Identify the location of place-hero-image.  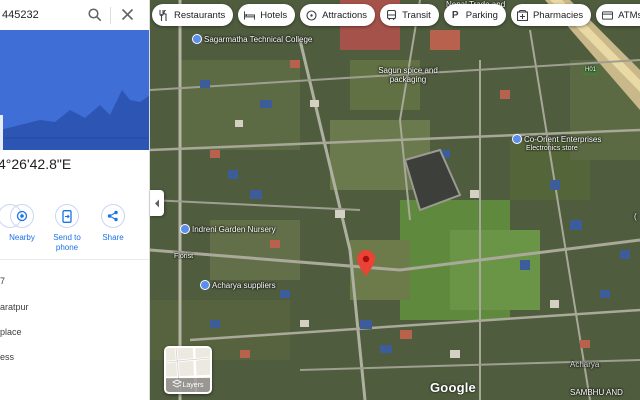
(74, 90).